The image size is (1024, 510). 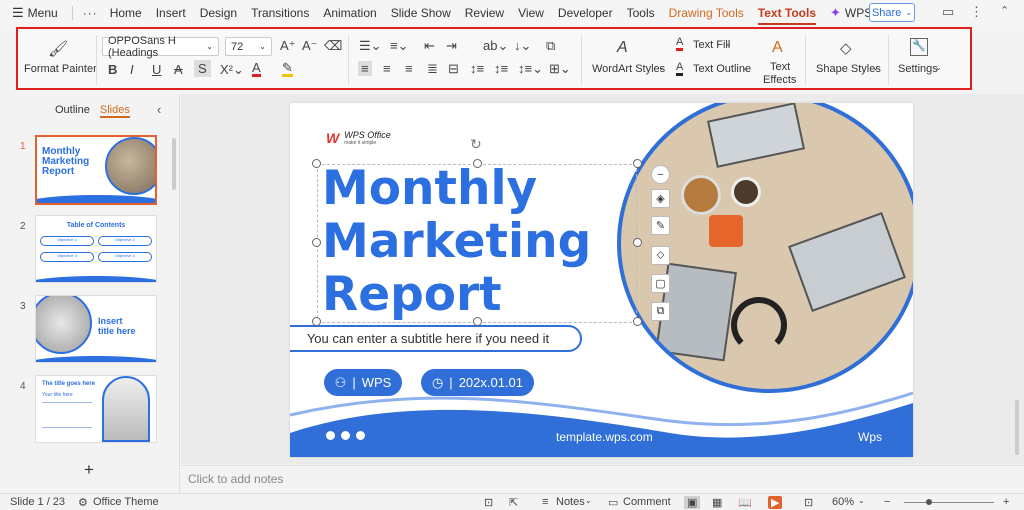 What do you see at coordinates (948, 12) in the screenshot?
I see `comment-icon: ▭` at bounding box center [948, 12].